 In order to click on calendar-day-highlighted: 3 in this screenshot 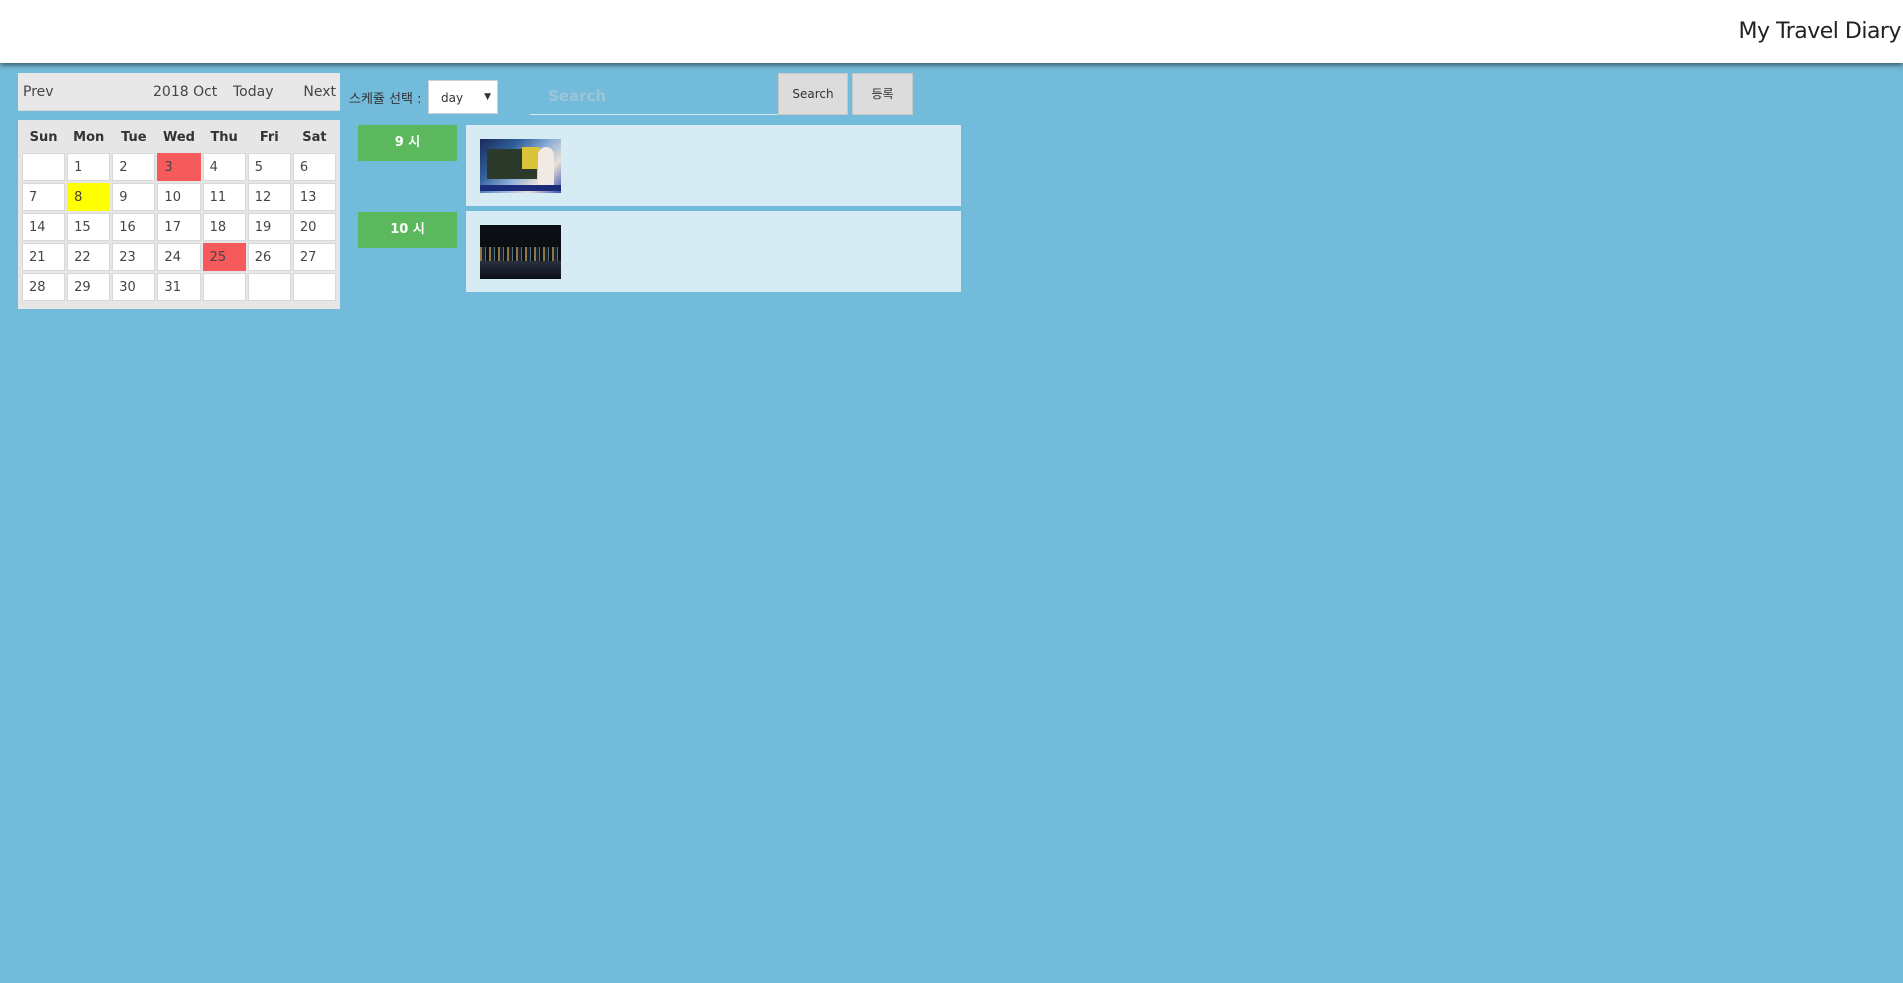, I will do `click(179, 167)`.